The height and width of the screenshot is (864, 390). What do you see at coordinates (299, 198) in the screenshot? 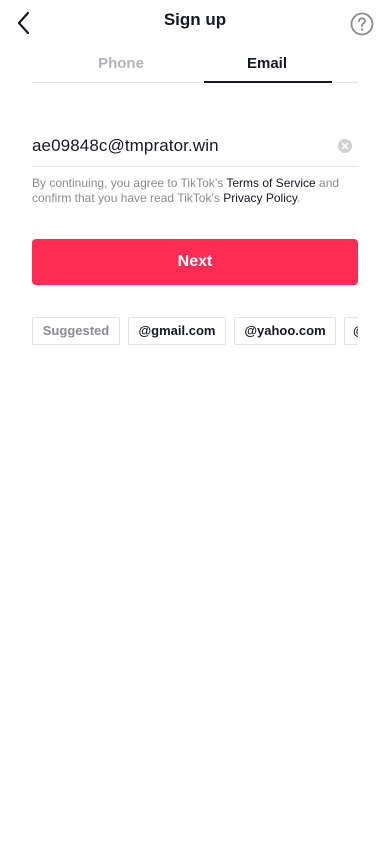
I see `terms-suffix: .` at bounding box center [299, 198].